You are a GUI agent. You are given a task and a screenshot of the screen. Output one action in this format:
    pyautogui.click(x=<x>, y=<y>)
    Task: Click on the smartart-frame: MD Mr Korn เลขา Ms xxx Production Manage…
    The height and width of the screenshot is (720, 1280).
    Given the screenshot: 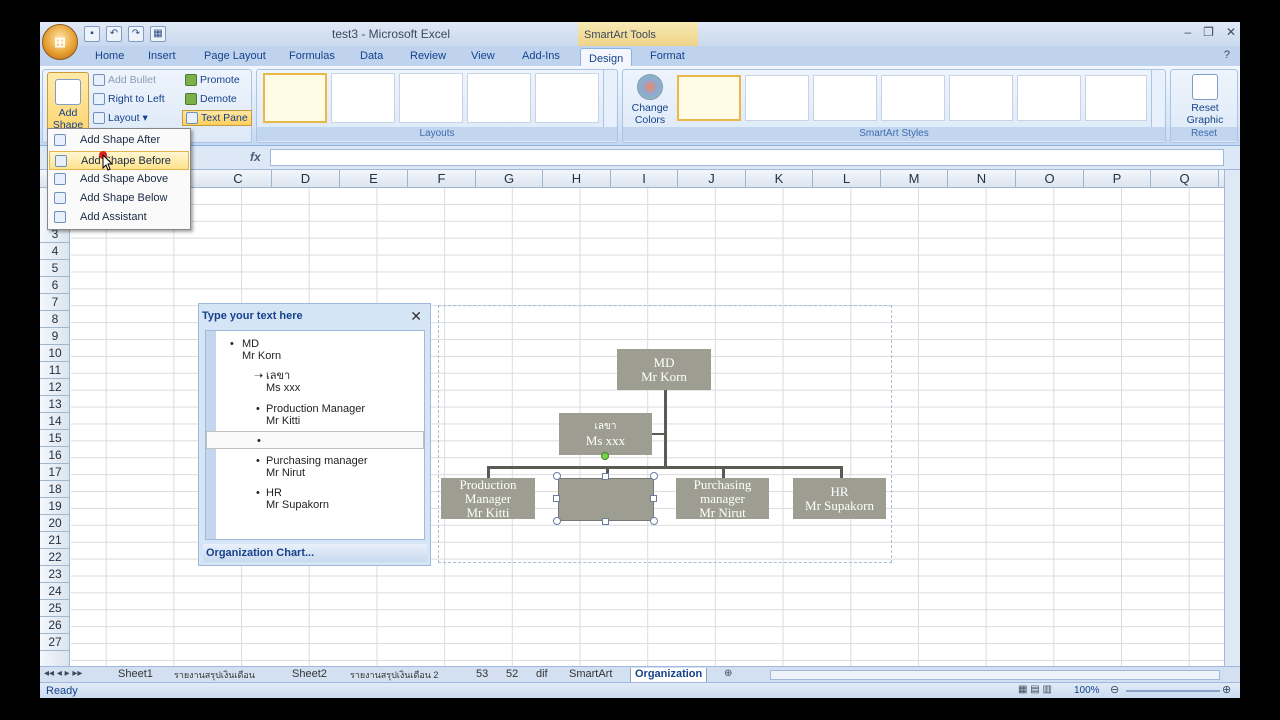 What is the action you would take?
    pyautogui.click(x=665, y=434)
    